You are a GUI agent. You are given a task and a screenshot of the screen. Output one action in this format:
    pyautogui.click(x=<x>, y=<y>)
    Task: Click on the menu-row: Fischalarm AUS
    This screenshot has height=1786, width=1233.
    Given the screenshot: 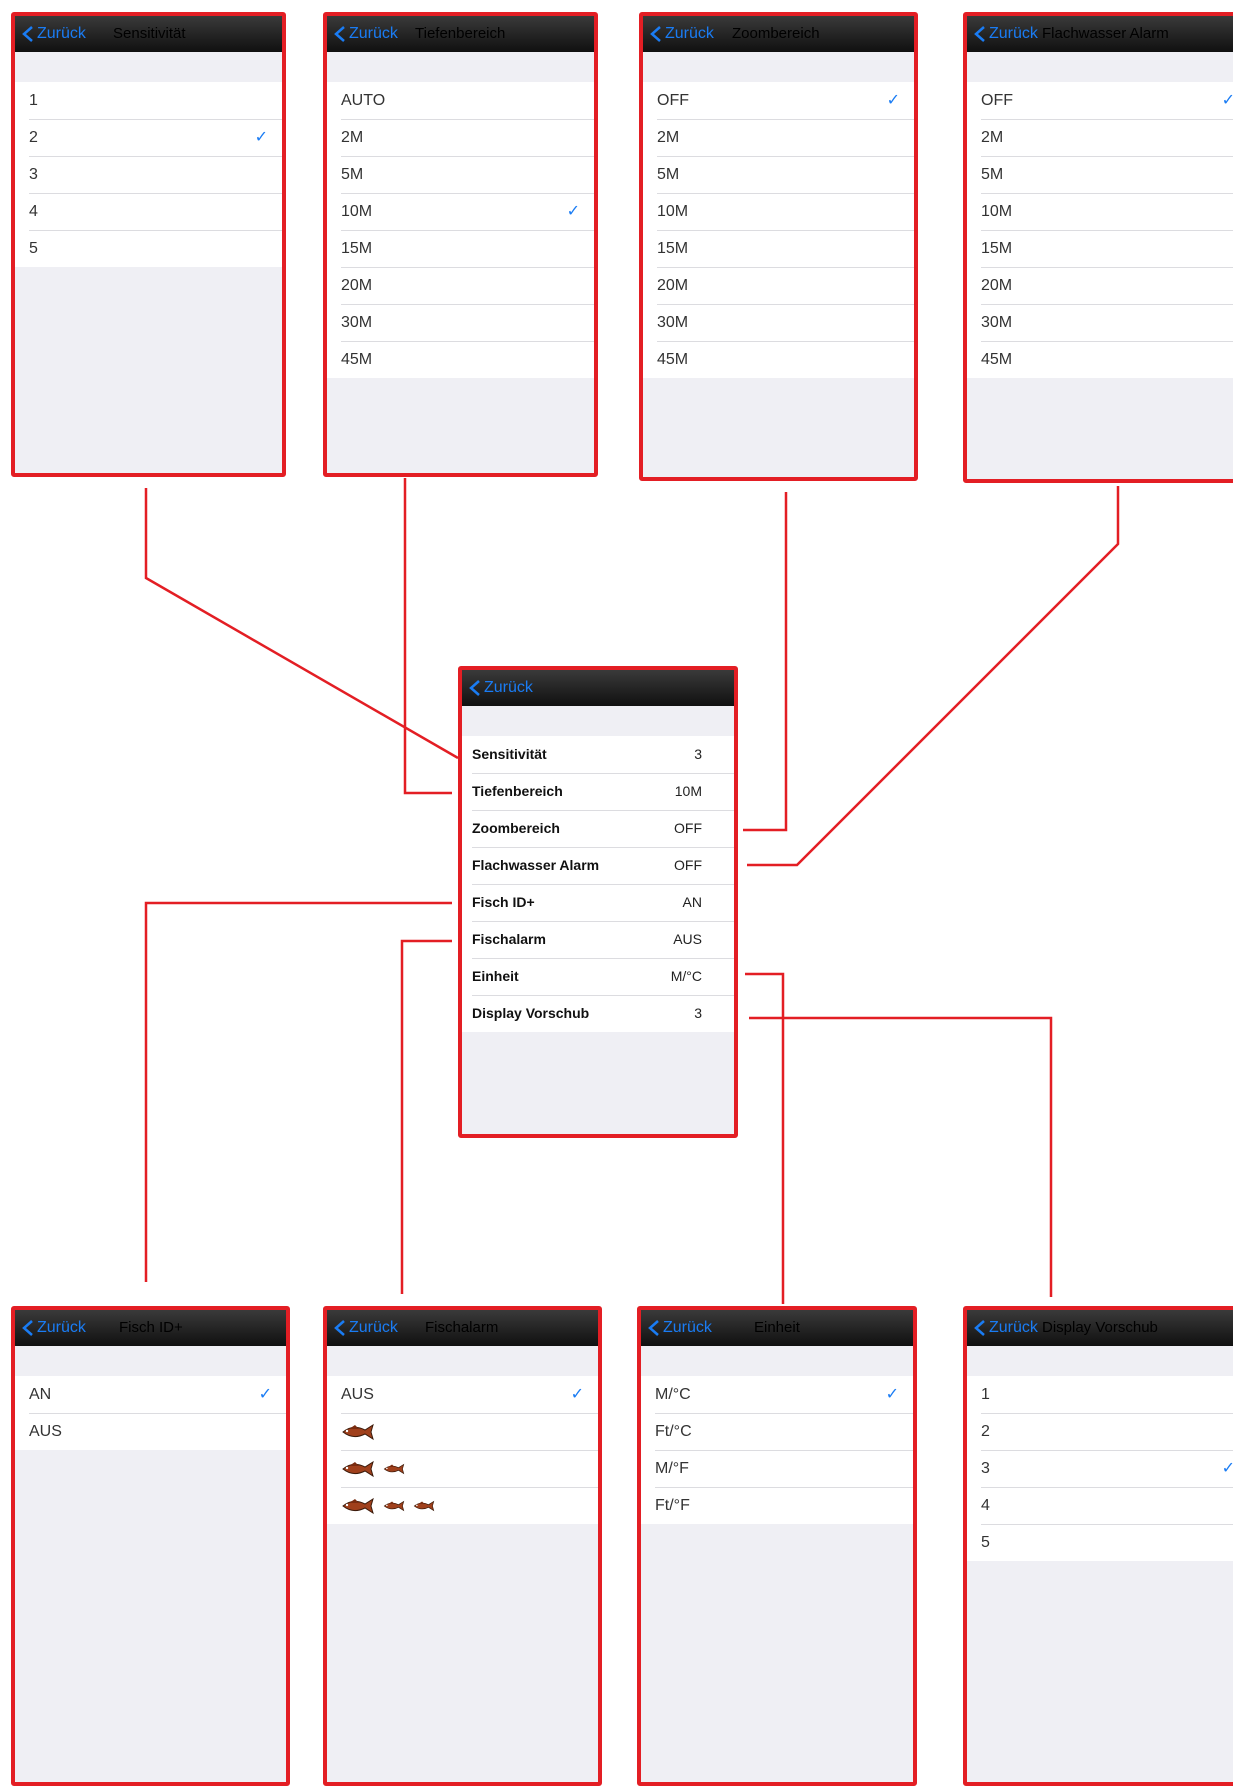 What is the action you would take?
    pyautogui.click(x=598, y=939)
    